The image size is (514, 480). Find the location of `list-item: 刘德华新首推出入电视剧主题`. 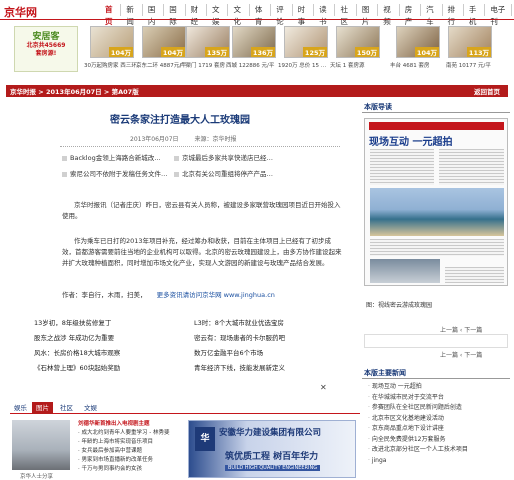

list-item: 刘德华新首推出入电视剧主题 is located at coordinates (128, 424).